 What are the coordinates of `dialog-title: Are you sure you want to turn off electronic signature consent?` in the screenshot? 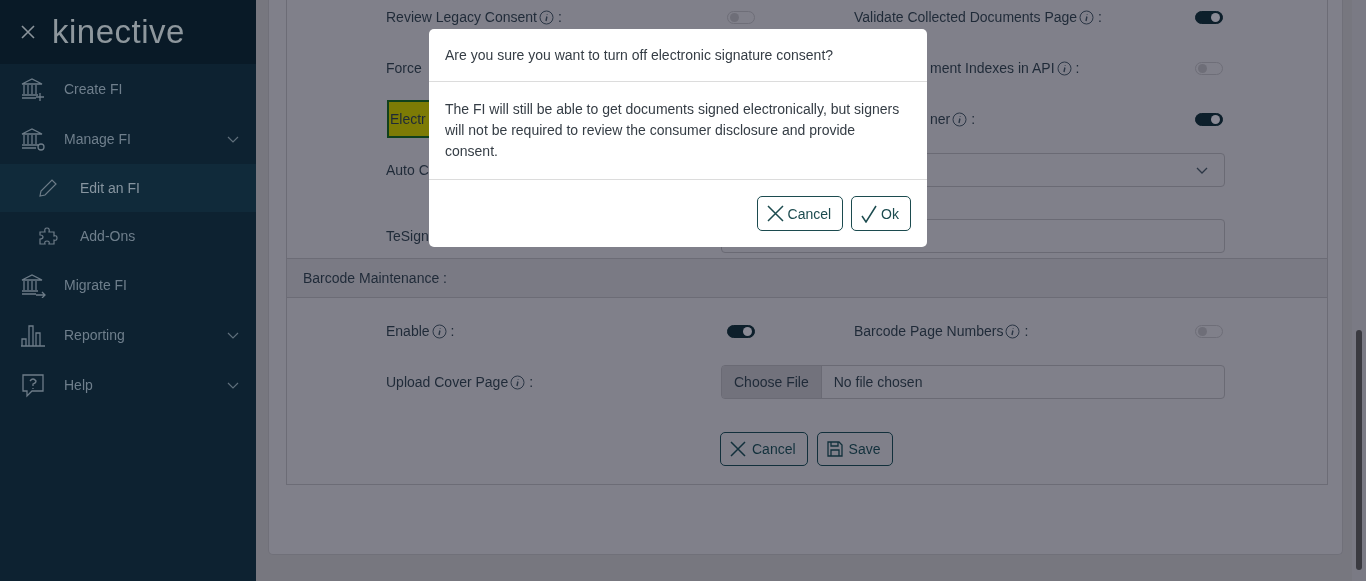 It's located at (639, 55).